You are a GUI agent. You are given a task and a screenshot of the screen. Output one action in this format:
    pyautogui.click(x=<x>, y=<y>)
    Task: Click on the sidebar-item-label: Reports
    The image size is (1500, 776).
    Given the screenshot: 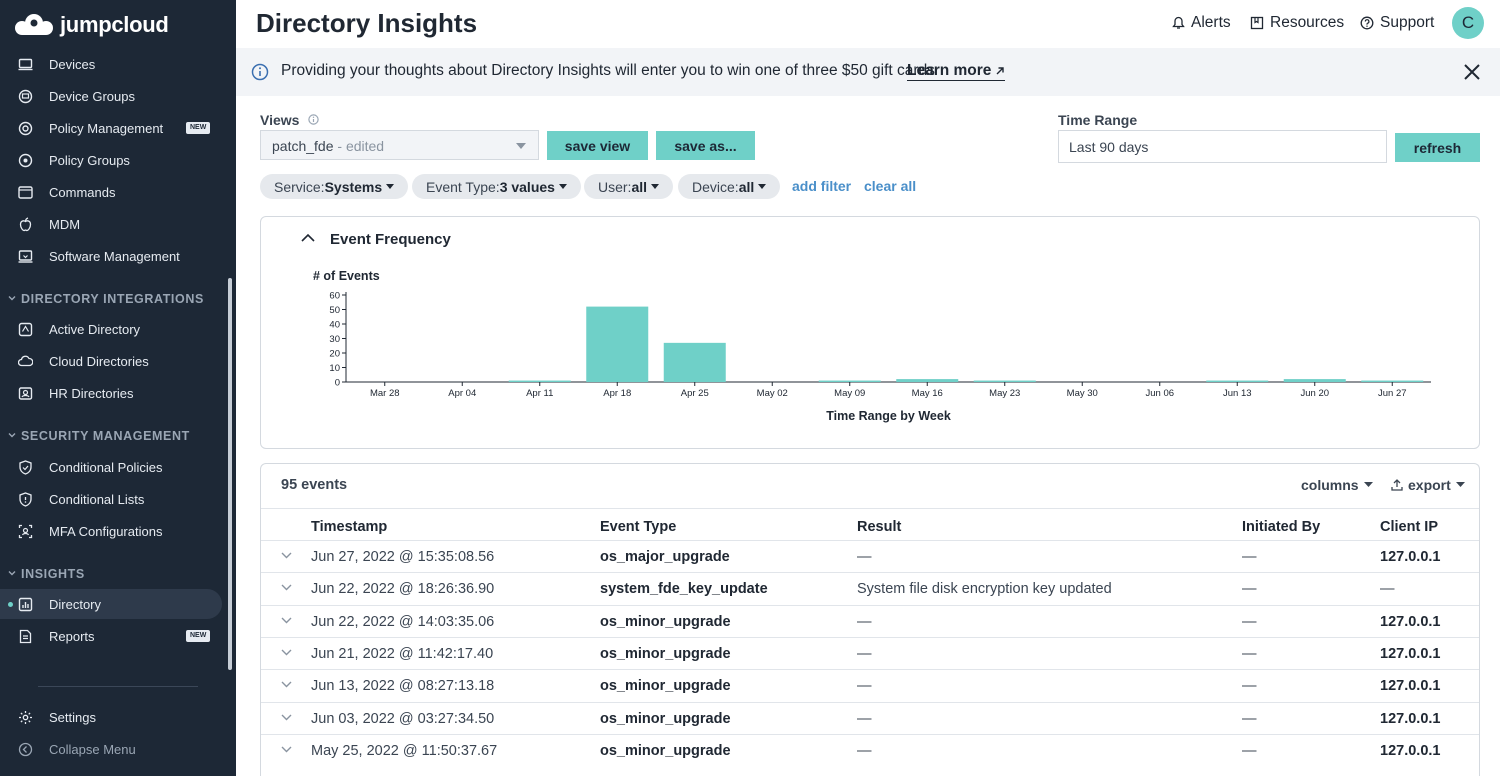 What is the action you would take?
    pyautogui.click(x=72, y=636)
    